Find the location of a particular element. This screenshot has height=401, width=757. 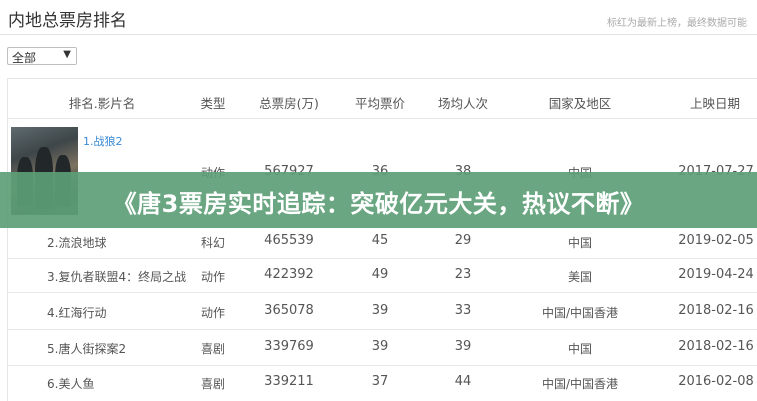

cell-title: 4.红海行动 is located at coordinates (76, 312).